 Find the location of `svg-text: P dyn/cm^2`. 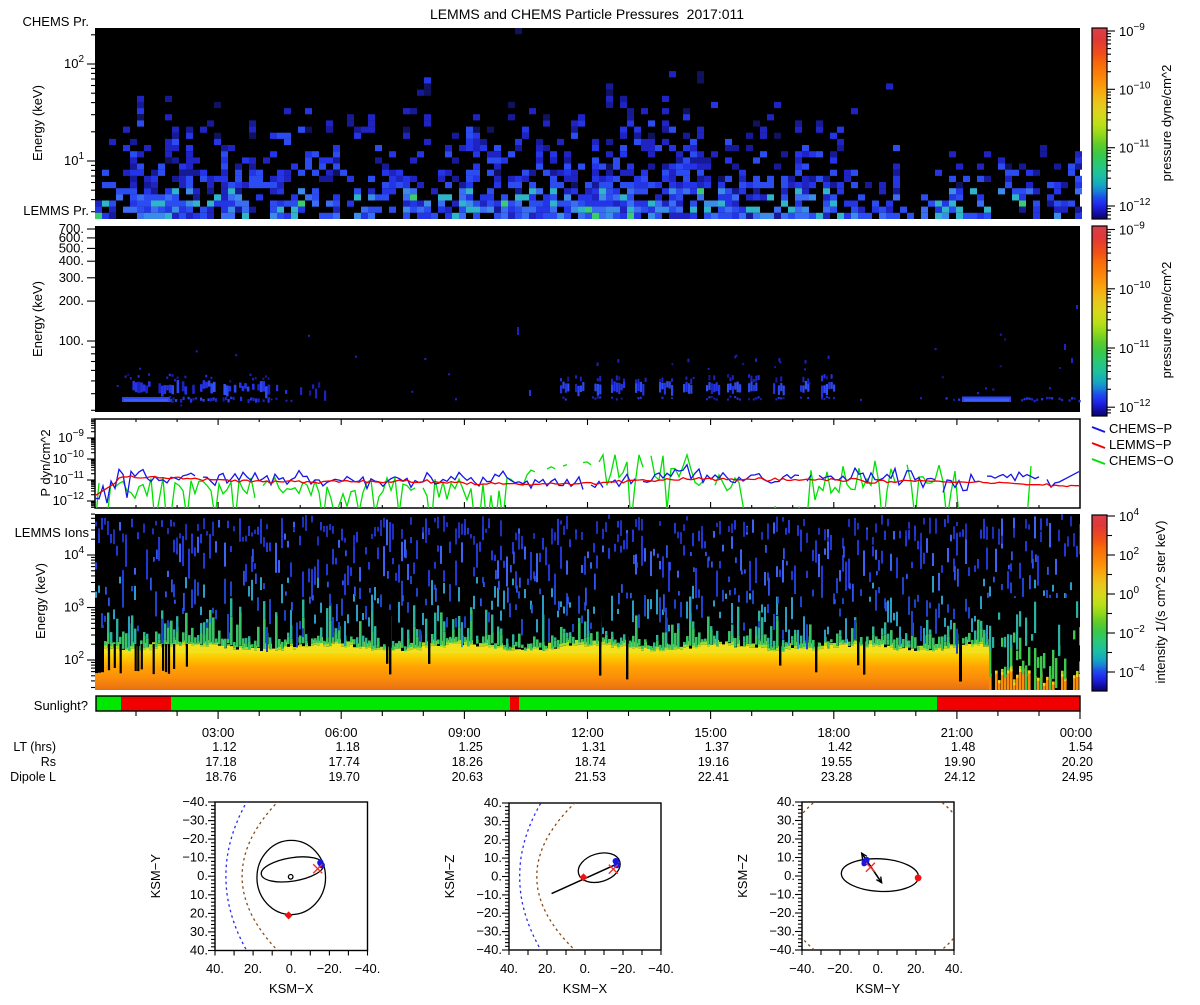

svg-text: P dyn/cm^2 is located at coordinates (45, 462).